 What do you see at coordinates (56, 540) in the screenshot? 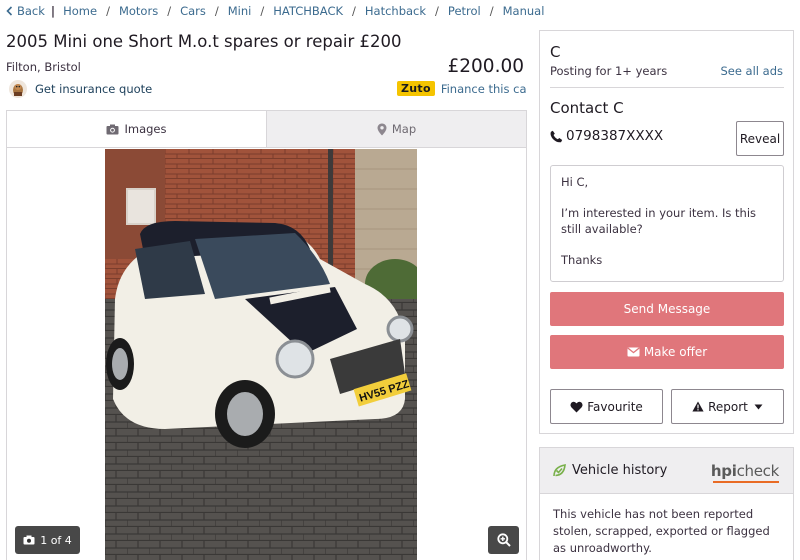
I see `image-counter-label: 1 of 4` at bounding box center [56, 540].